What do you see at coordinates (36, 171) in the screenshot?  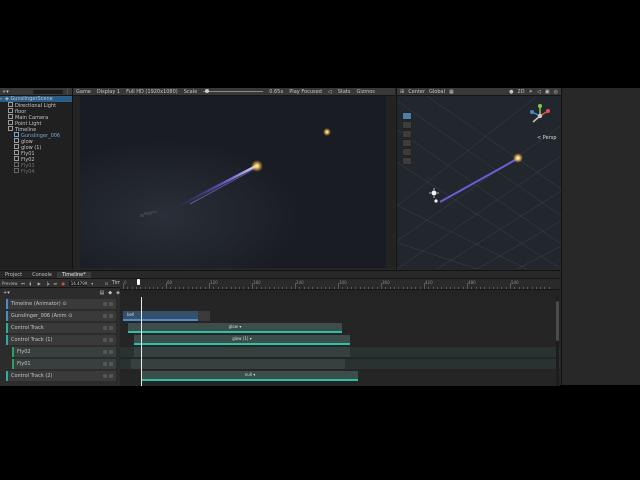 I see `hierarchy-item: Fly04` at bounding box center [36, 171].